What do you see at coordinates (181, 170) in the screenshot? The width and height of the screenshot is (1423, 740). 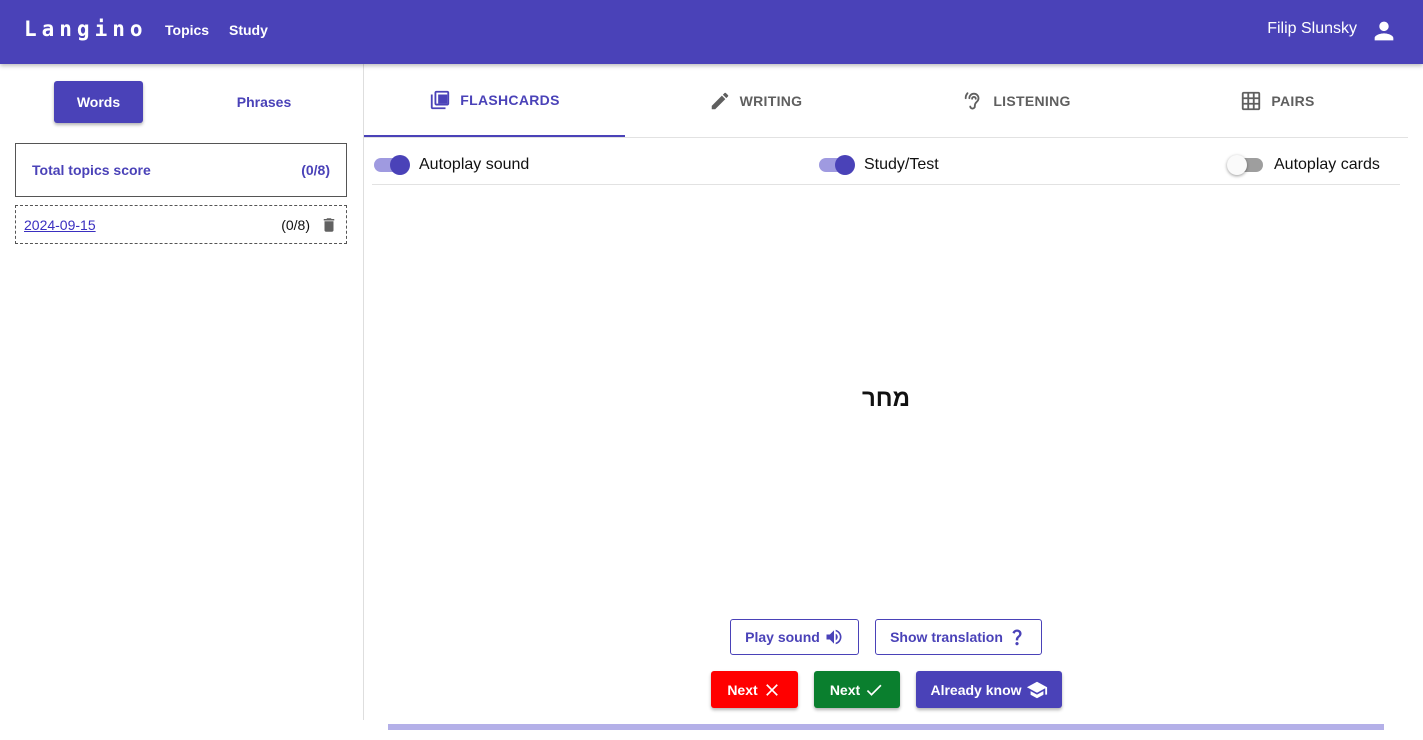 I see `total-score-box: Total topics score (0/8)` at bounding box center [181, 170].